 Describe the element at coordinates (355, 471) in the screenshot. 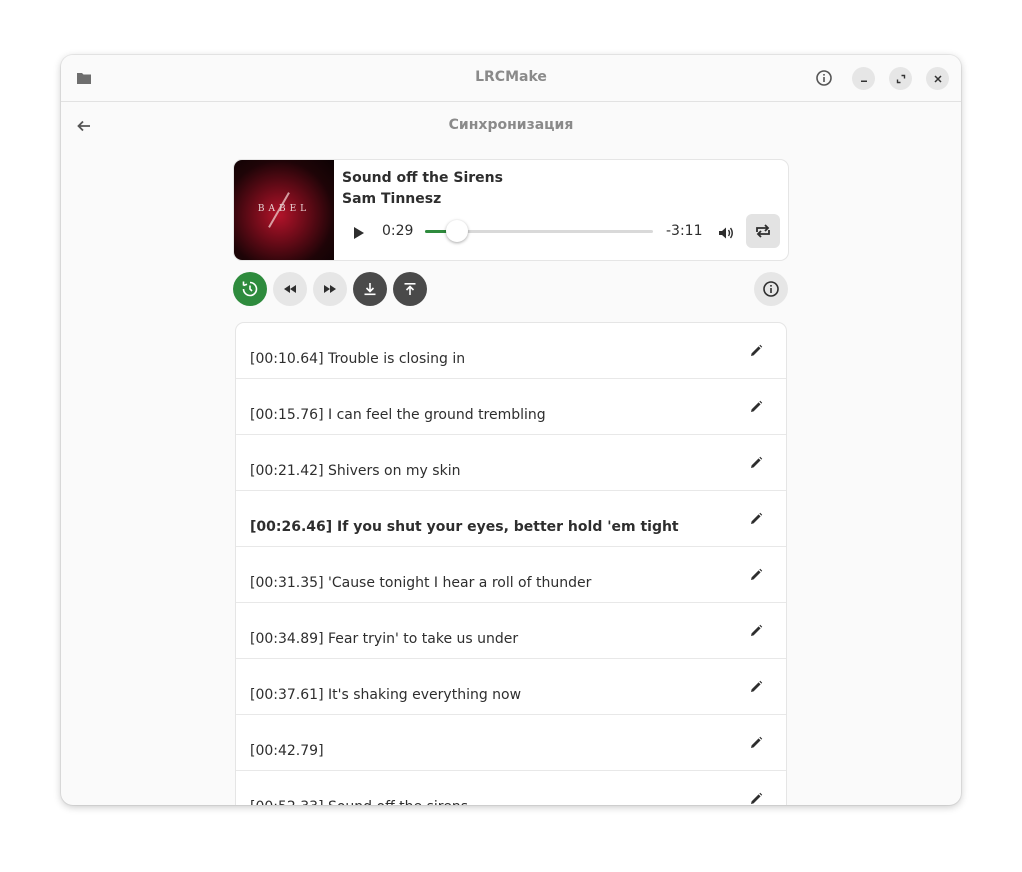

I see `lyric-text: [00:21.42] Shivers on my skin` at that location.